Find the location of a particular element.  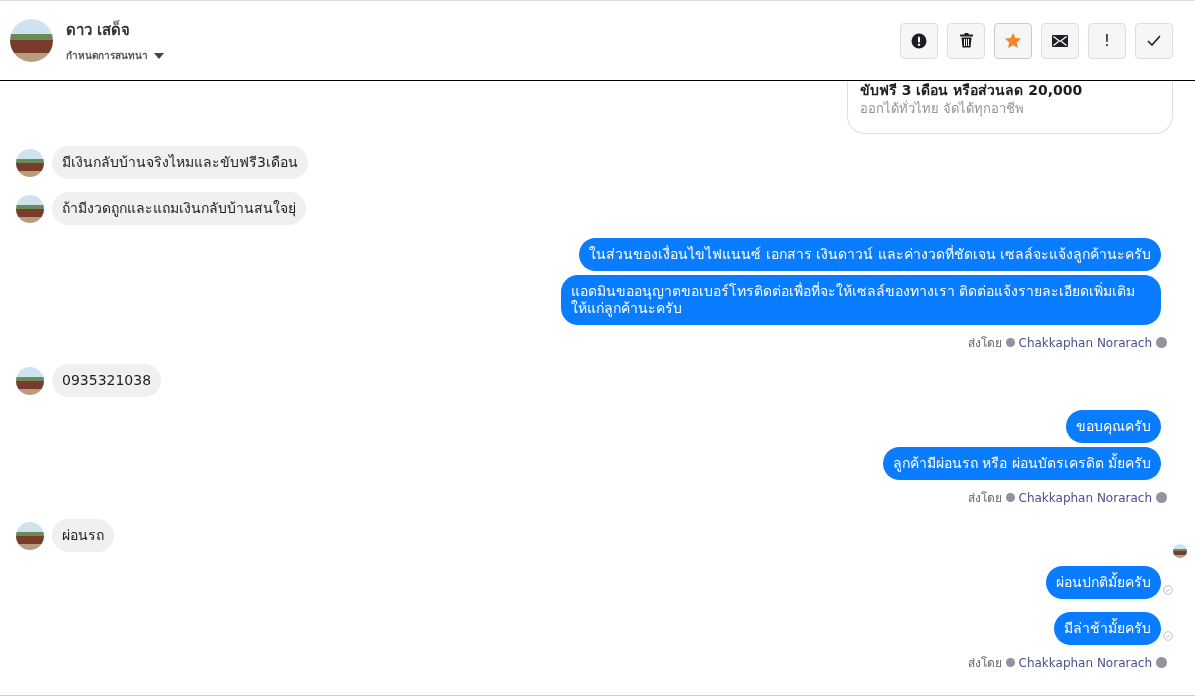

contact-name: ดาว เสด็จ is located at coordinates (98, 30).